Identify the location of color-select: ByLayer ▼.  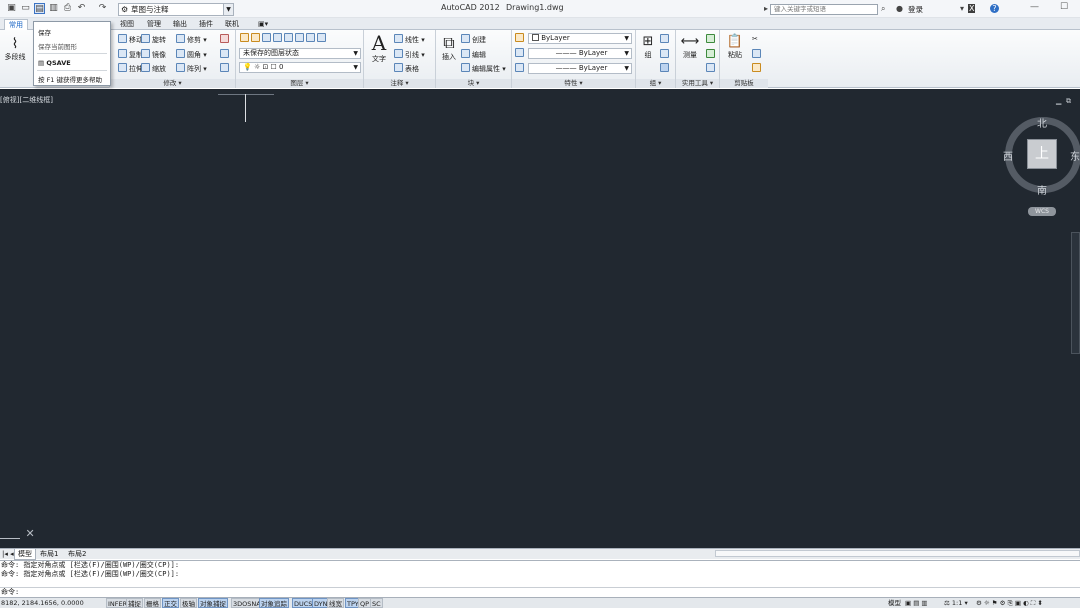
(580, 38).